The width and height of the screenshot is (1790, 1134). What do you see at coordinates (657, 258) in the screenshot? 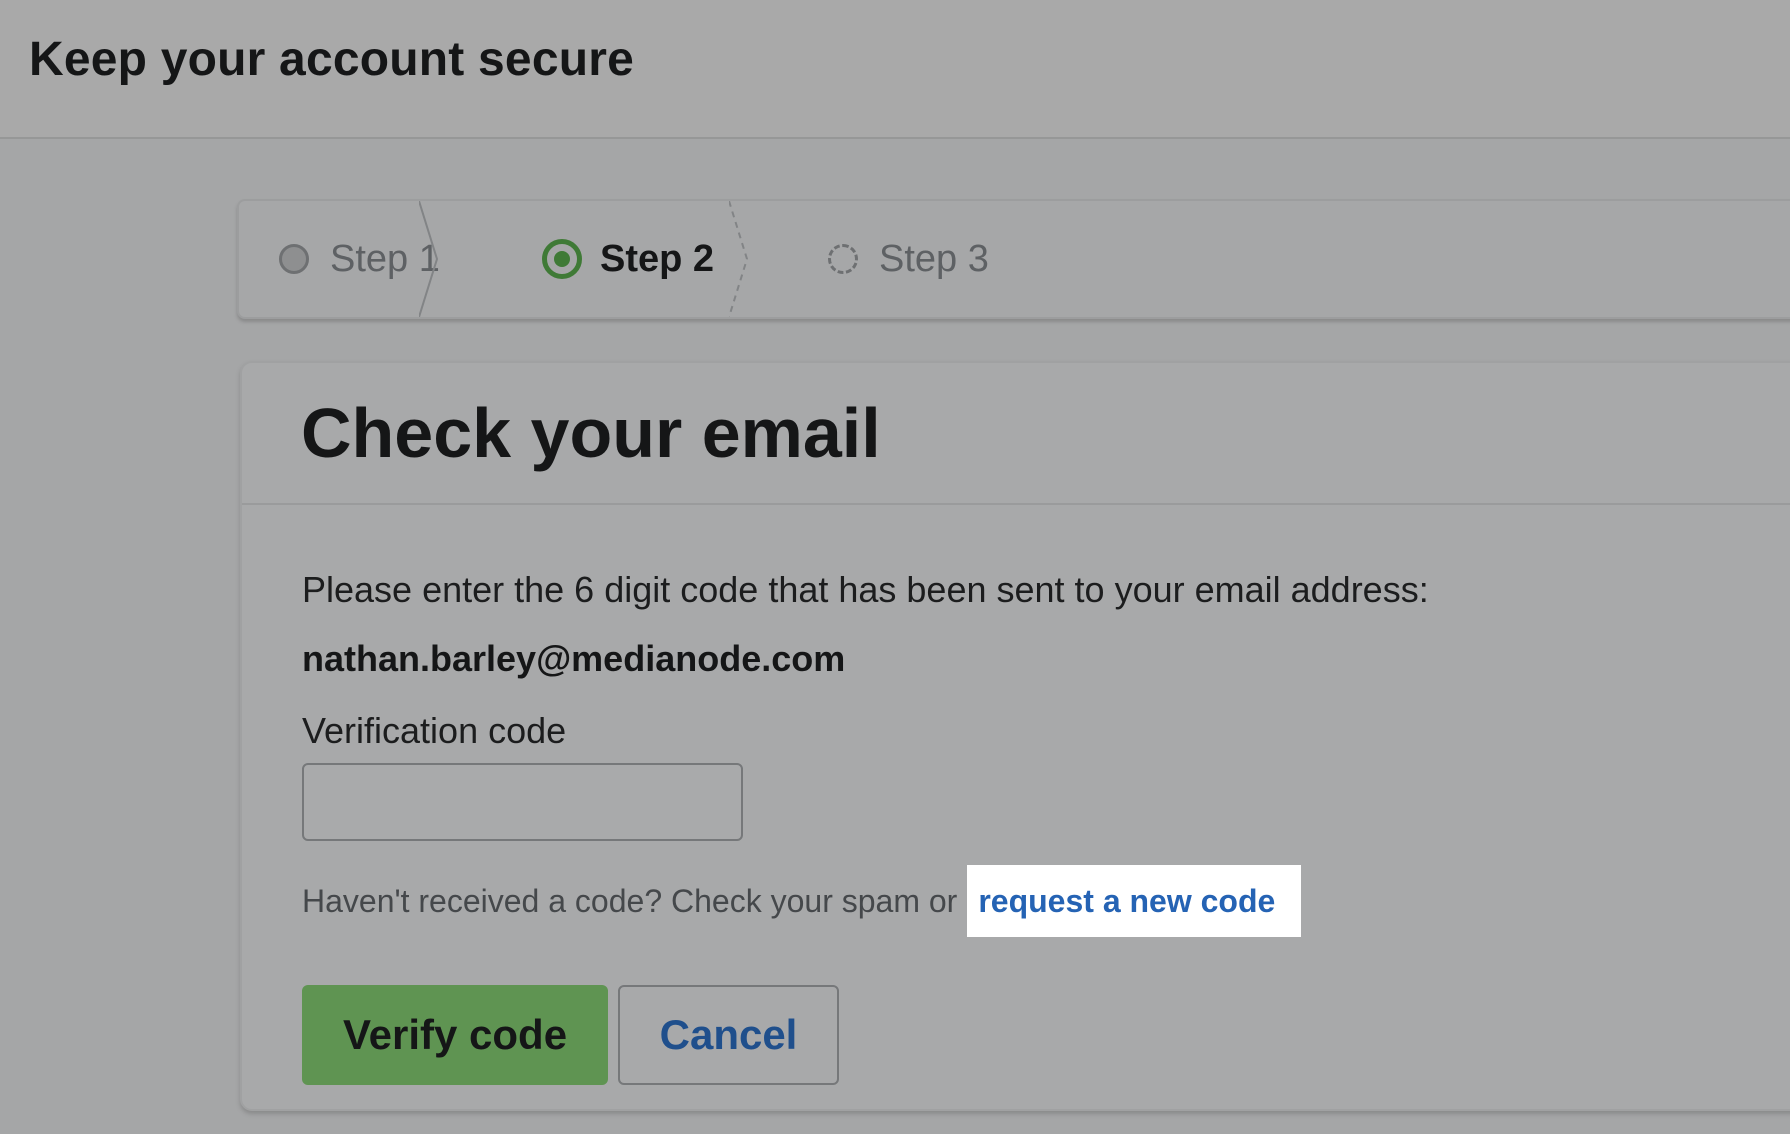
I see `step-2-label: Step 2` at bounding box center [657, 258].